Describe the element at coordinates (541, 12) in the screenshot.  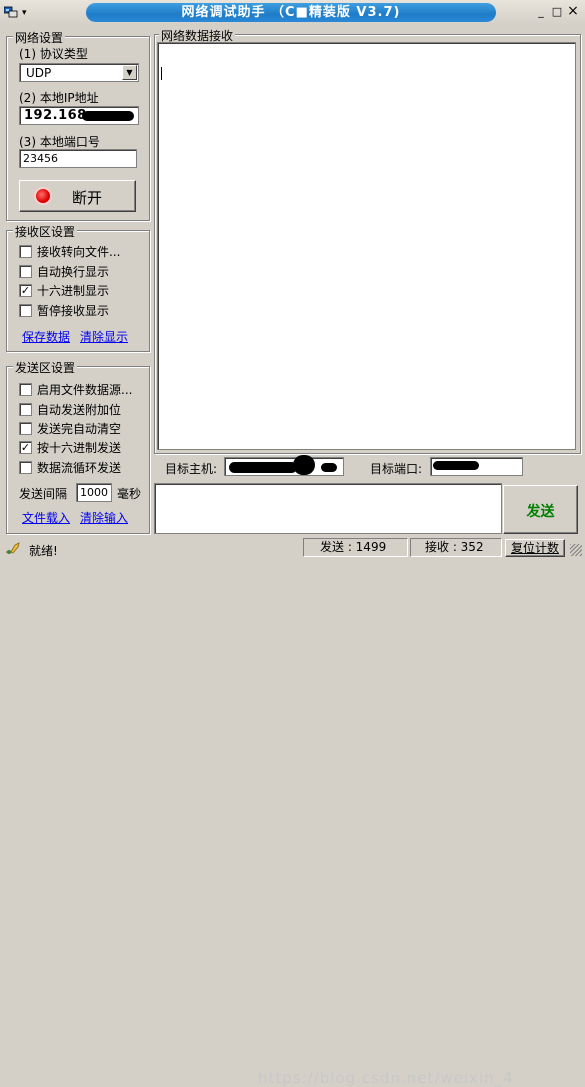
I see `minimize-button: _` at that location.